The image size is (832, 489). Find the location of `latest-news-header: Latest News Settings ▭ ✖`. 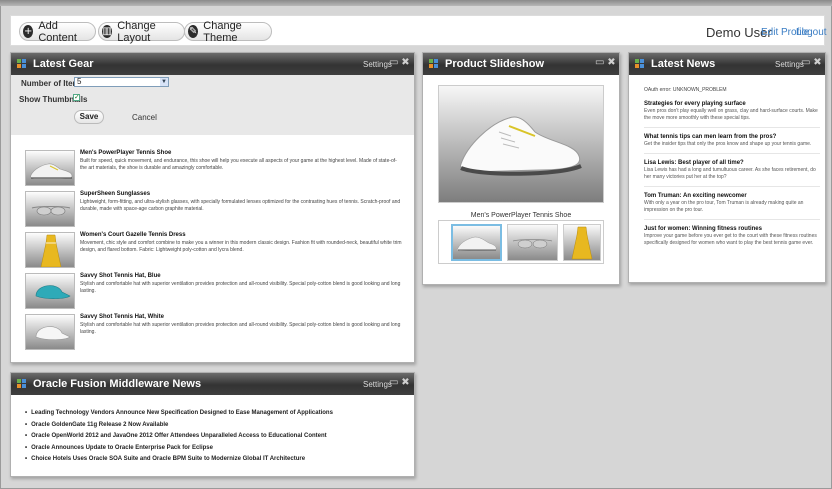

latest-news-header: Latest News Settings ▭ ✖ is located at coordinates (727, 64).